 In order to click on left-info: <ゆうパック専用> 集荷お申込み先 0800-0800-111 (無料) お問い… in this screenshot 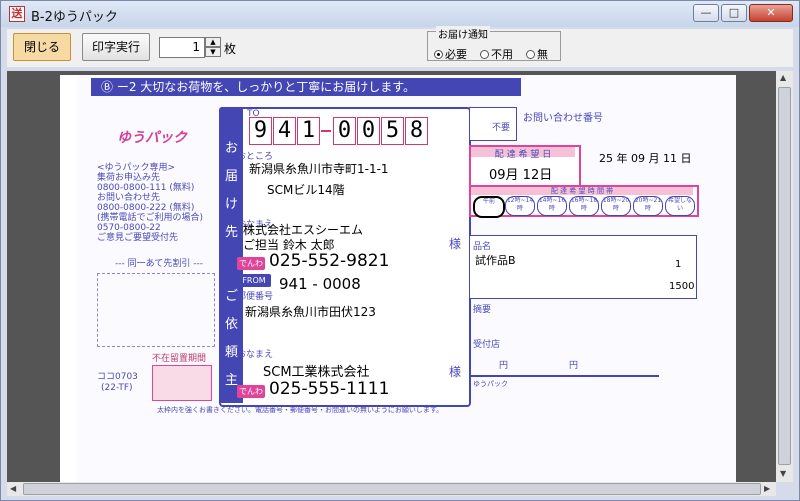, I will do `click(150, 203)`.